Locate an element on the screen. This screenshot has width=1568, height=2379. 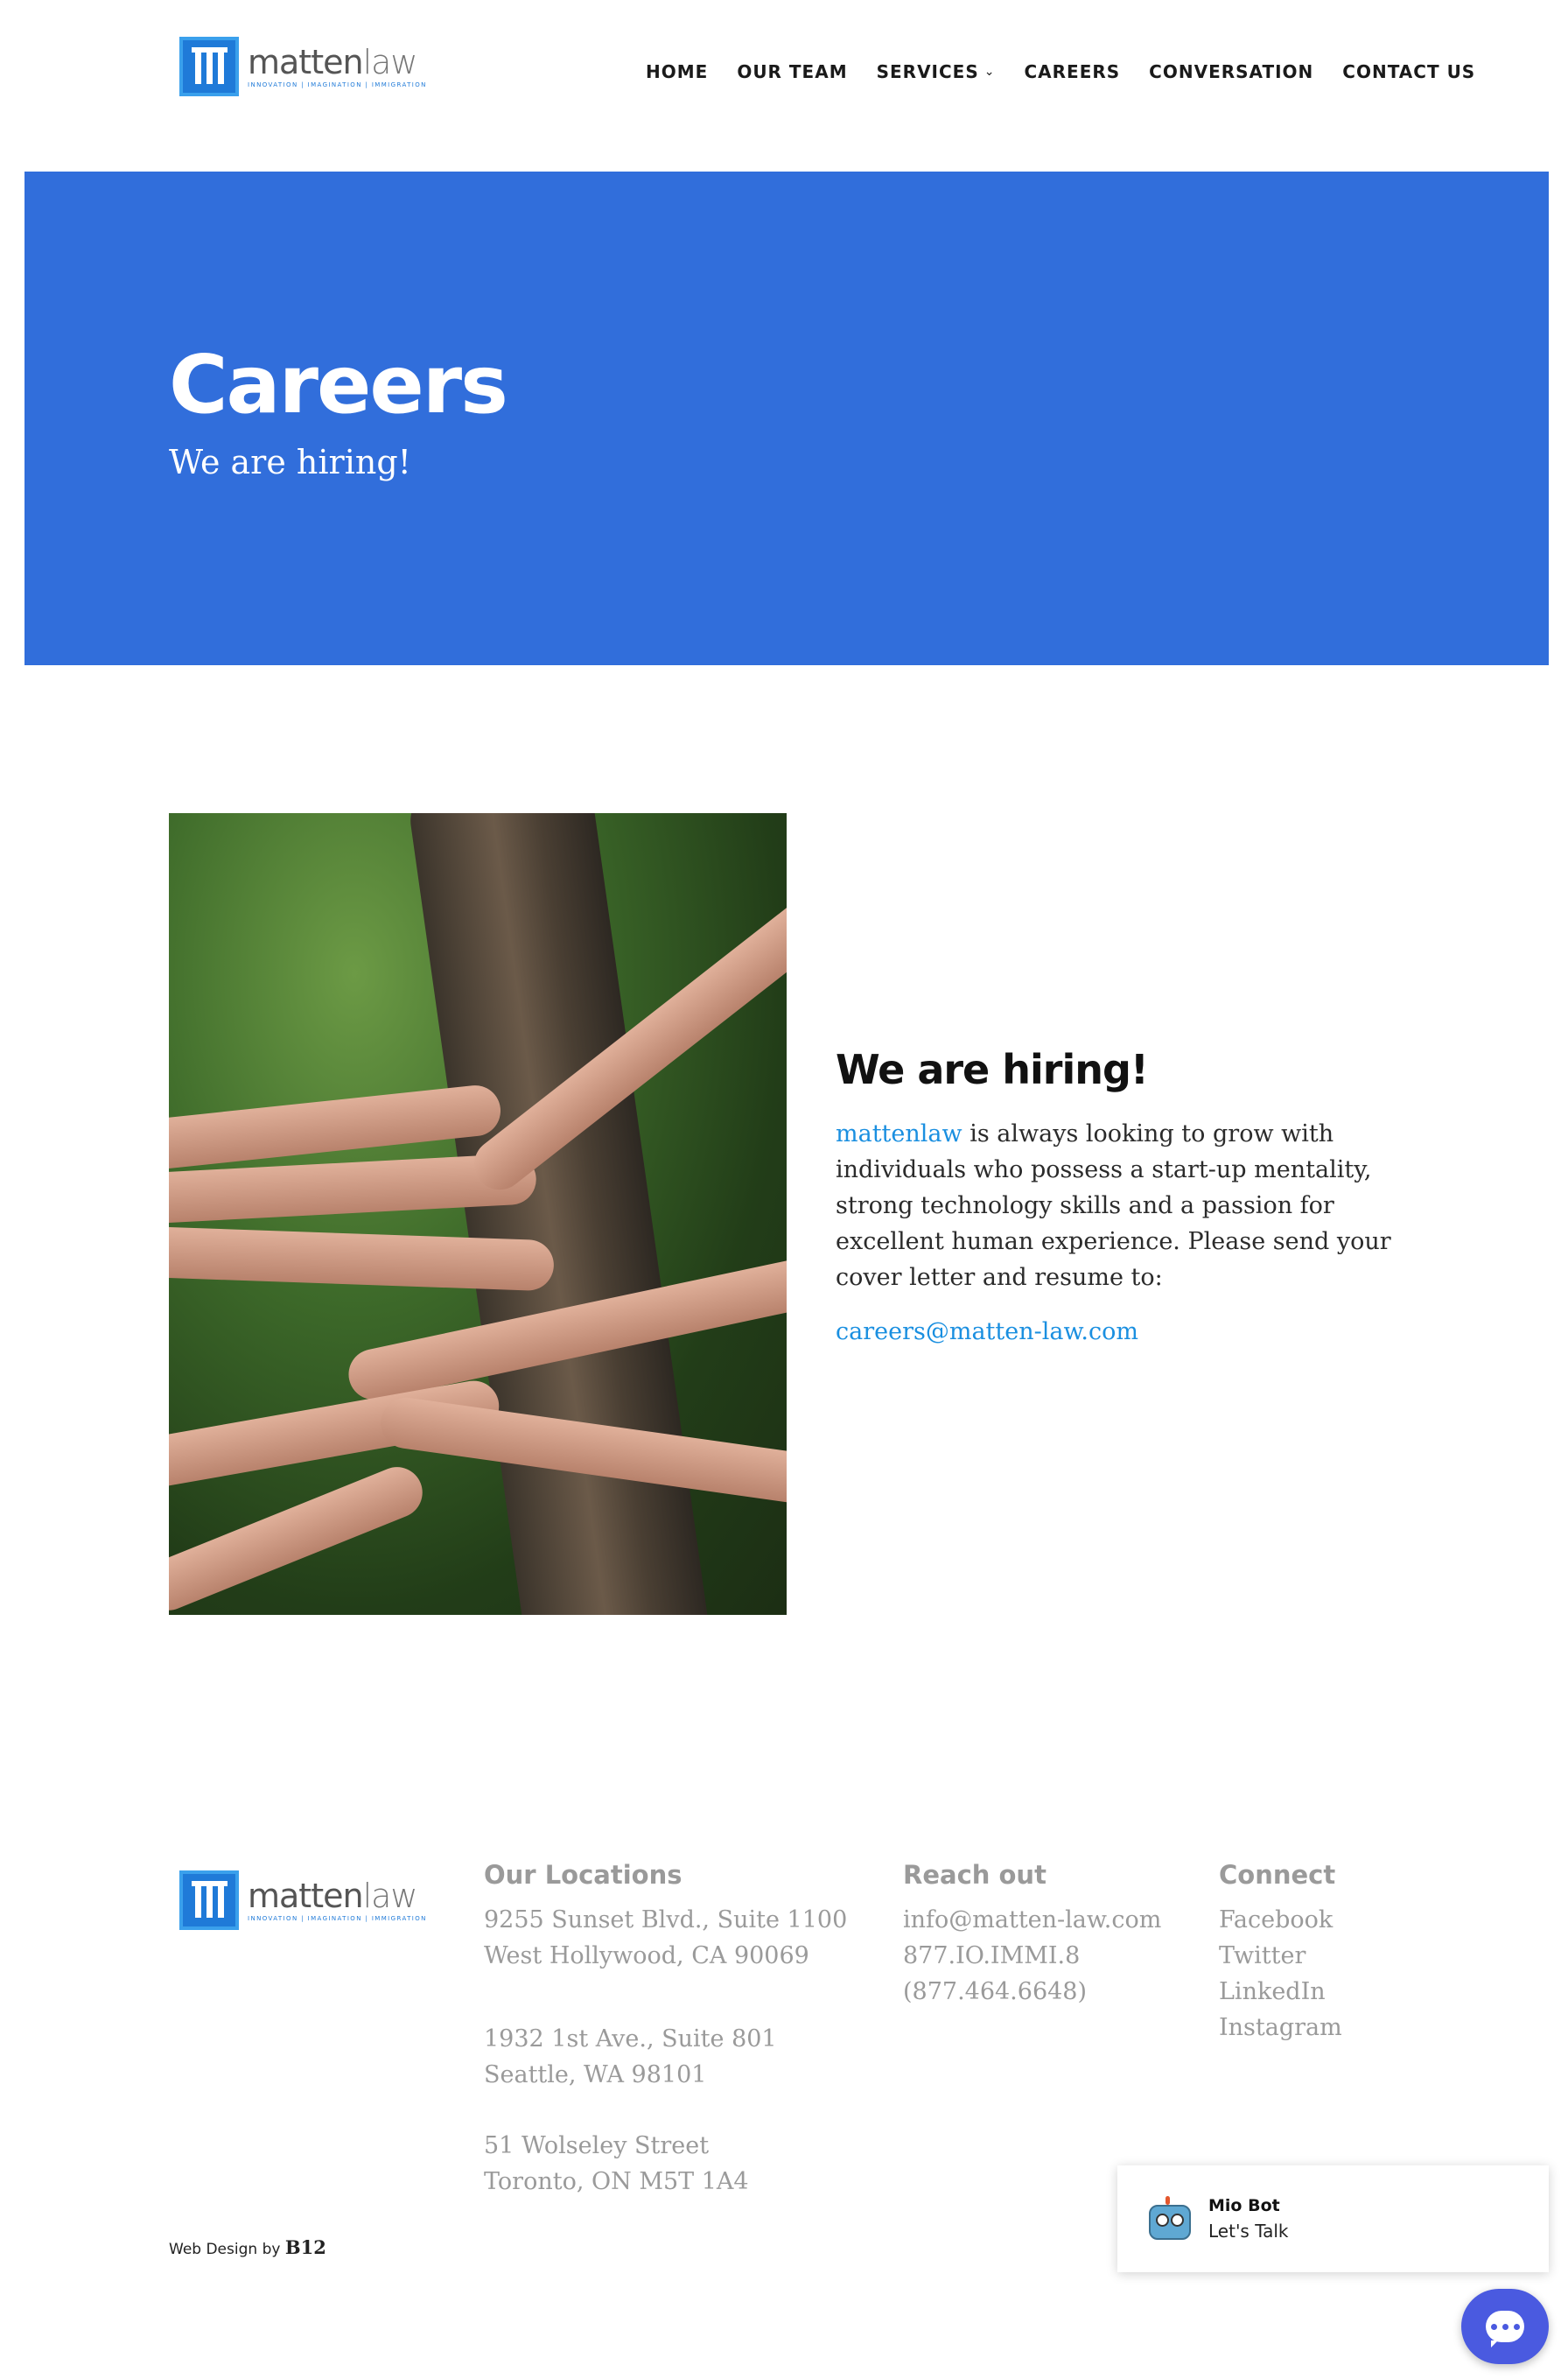
footer-phone-digits: (877.464.6648) is located at coordinates (995, 1992).